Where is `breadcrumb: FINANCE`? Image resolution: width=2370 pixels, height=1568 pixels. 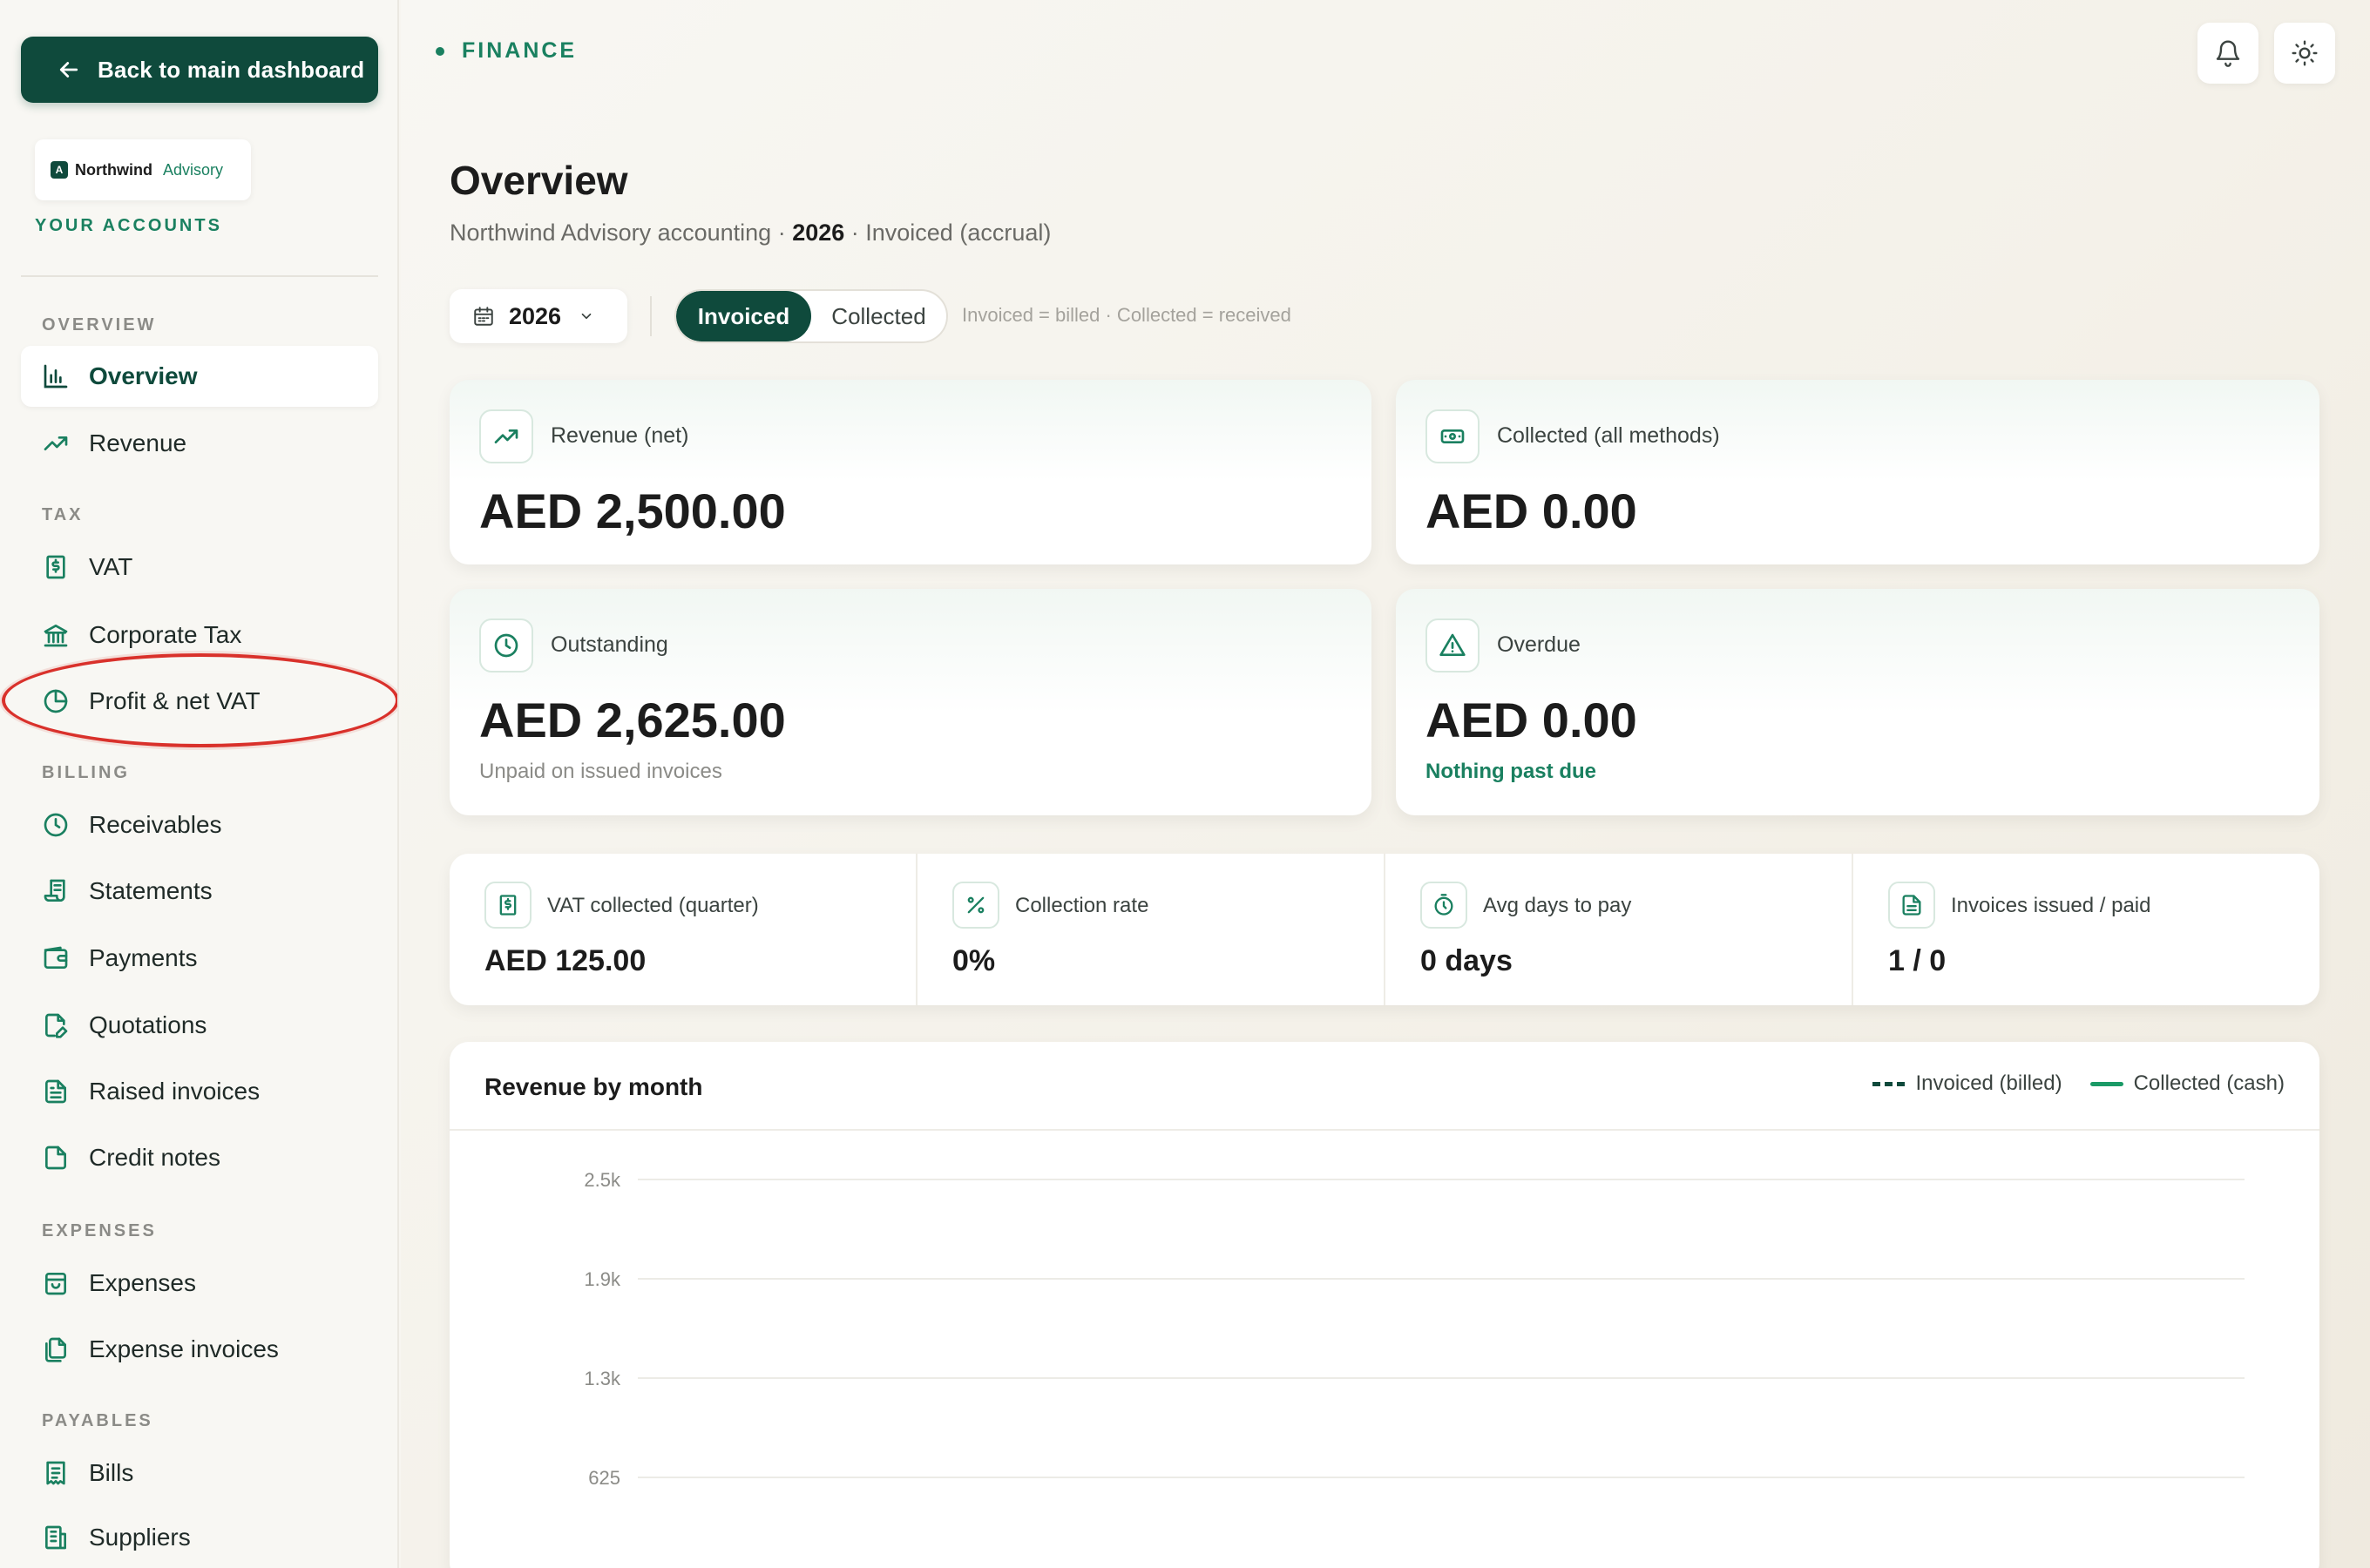
breadcrumb: FINANCE is located at coordinates (506, 51).